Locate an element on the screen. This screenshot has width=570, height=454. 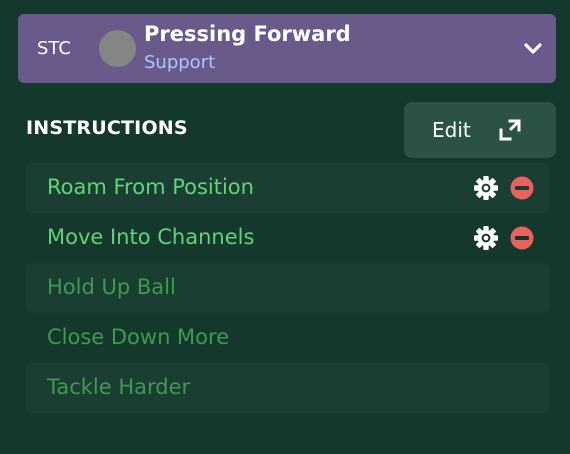
role-duty: Support is located at coordinates (180, 62).